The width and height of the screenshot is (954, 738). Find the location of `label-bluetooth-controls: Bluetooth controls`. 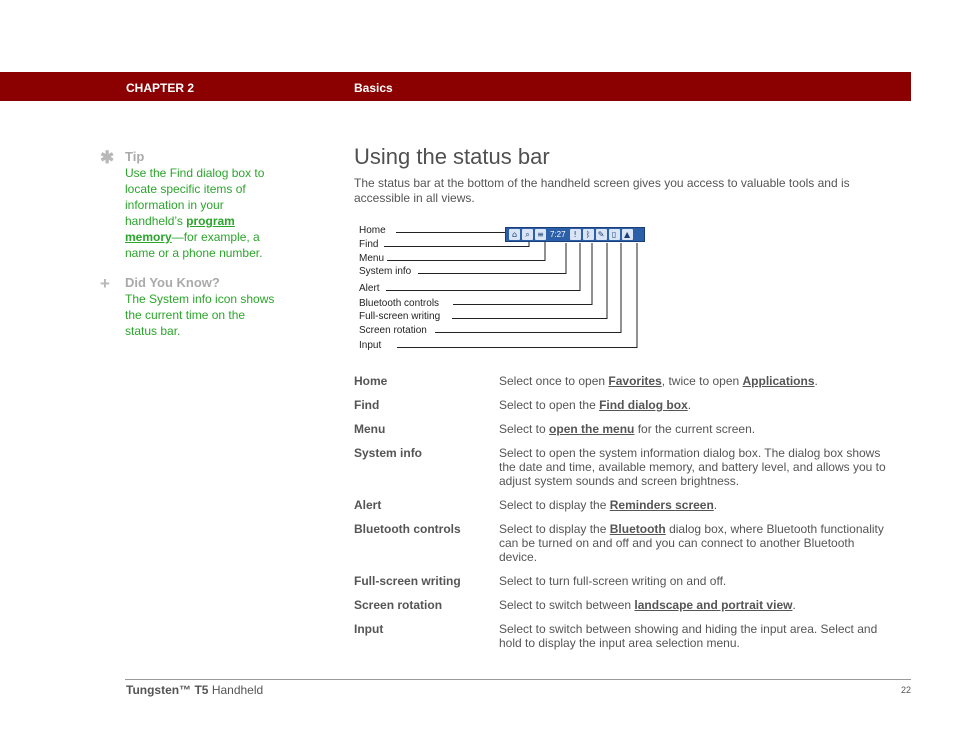

label-bluetooth-controls: Bluetooth controls is located at coordinates (399, 303).